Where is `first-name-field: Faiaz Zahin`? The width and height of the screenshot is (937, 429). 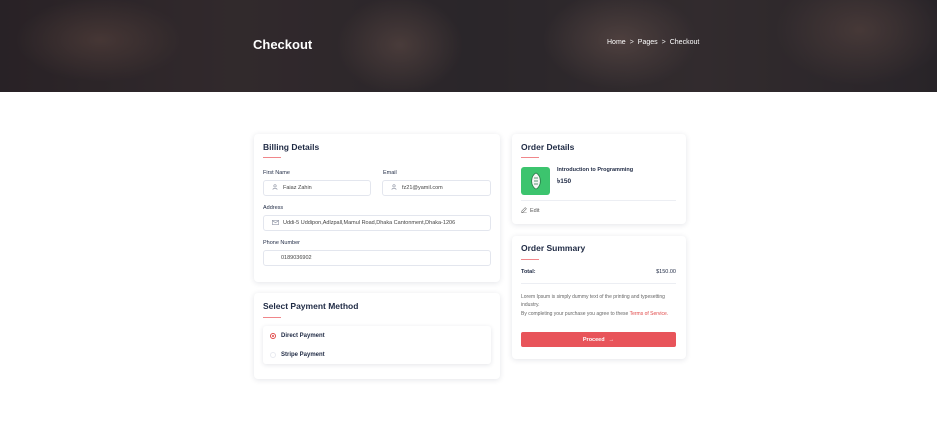
first-name-field: Faiaz Zahin is located at coordinates (317, 188).